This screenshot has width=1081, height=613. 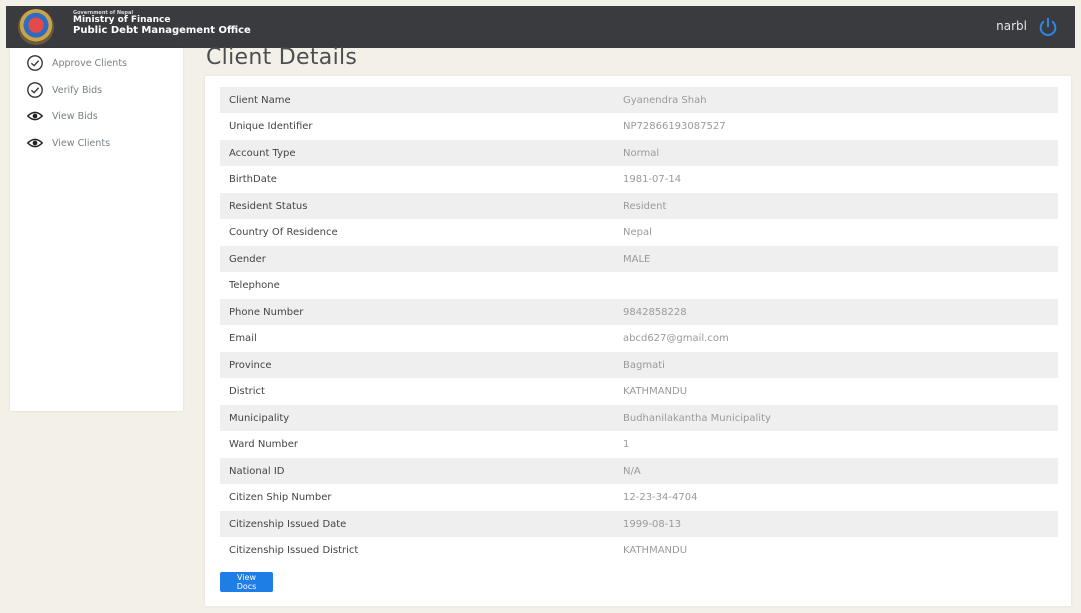 I want to click on detail-label: Municipality, so click(x=259, y=418).